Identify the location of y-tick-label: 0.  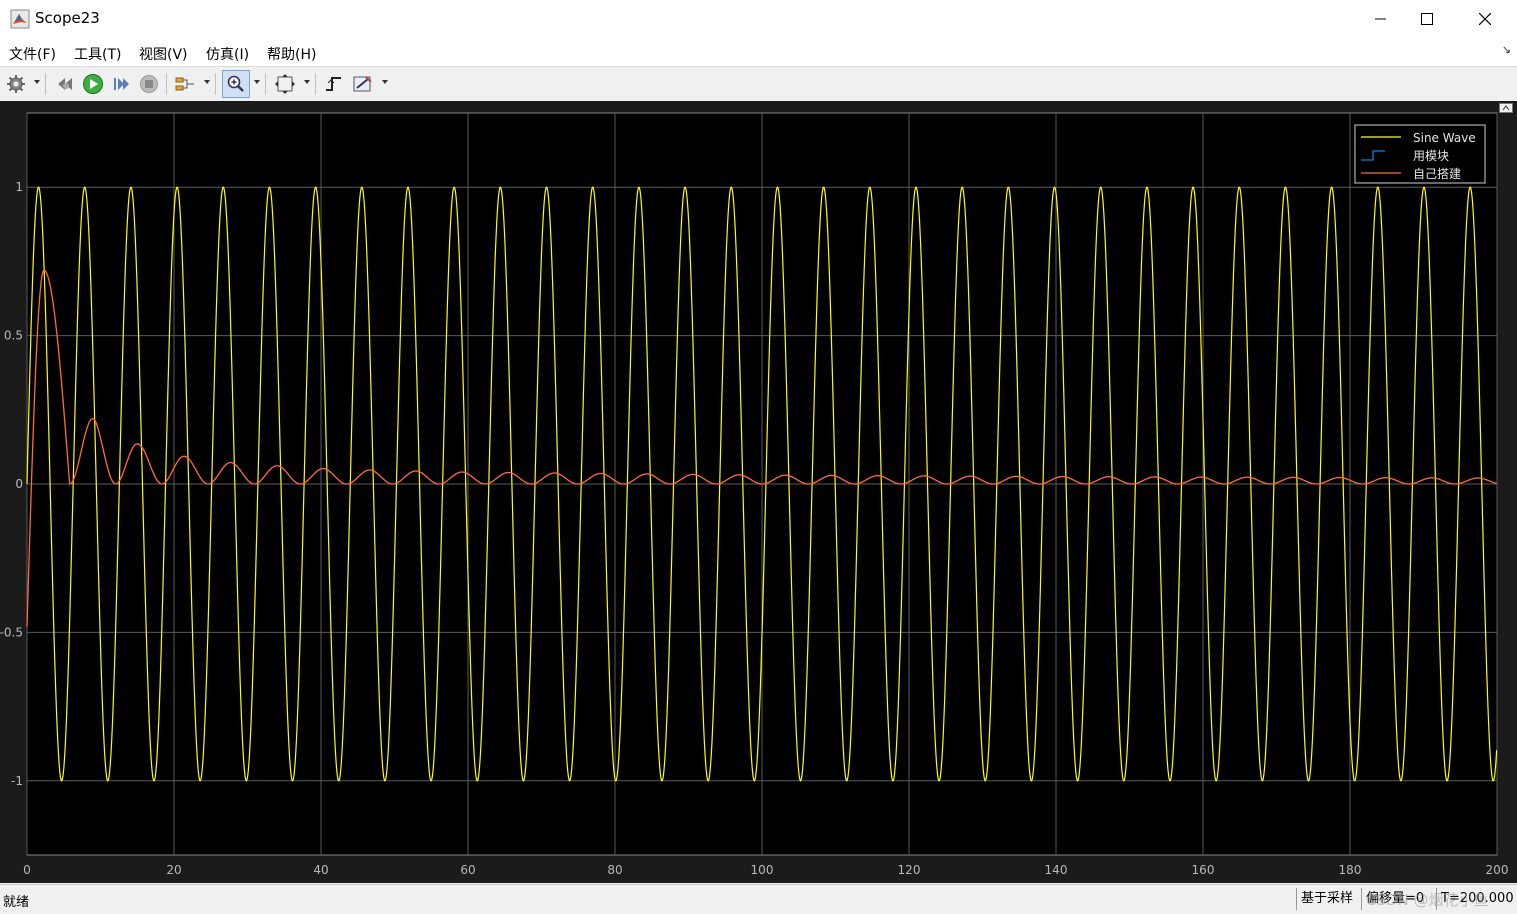
(19, 484).